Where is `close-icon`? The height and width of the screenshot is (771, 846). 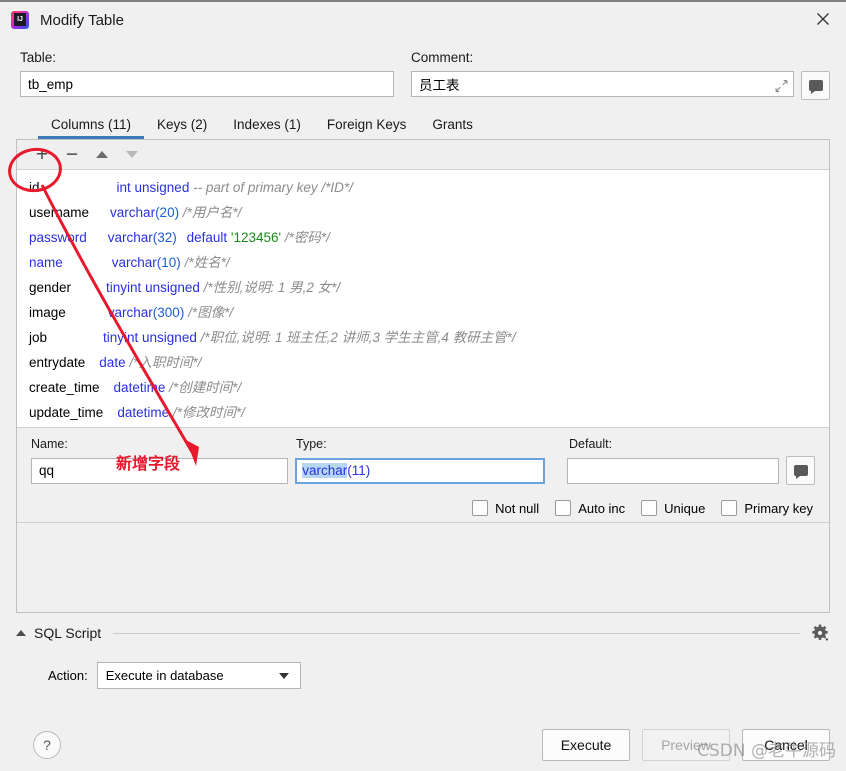 close-icon is located at coordinates (823, 19).